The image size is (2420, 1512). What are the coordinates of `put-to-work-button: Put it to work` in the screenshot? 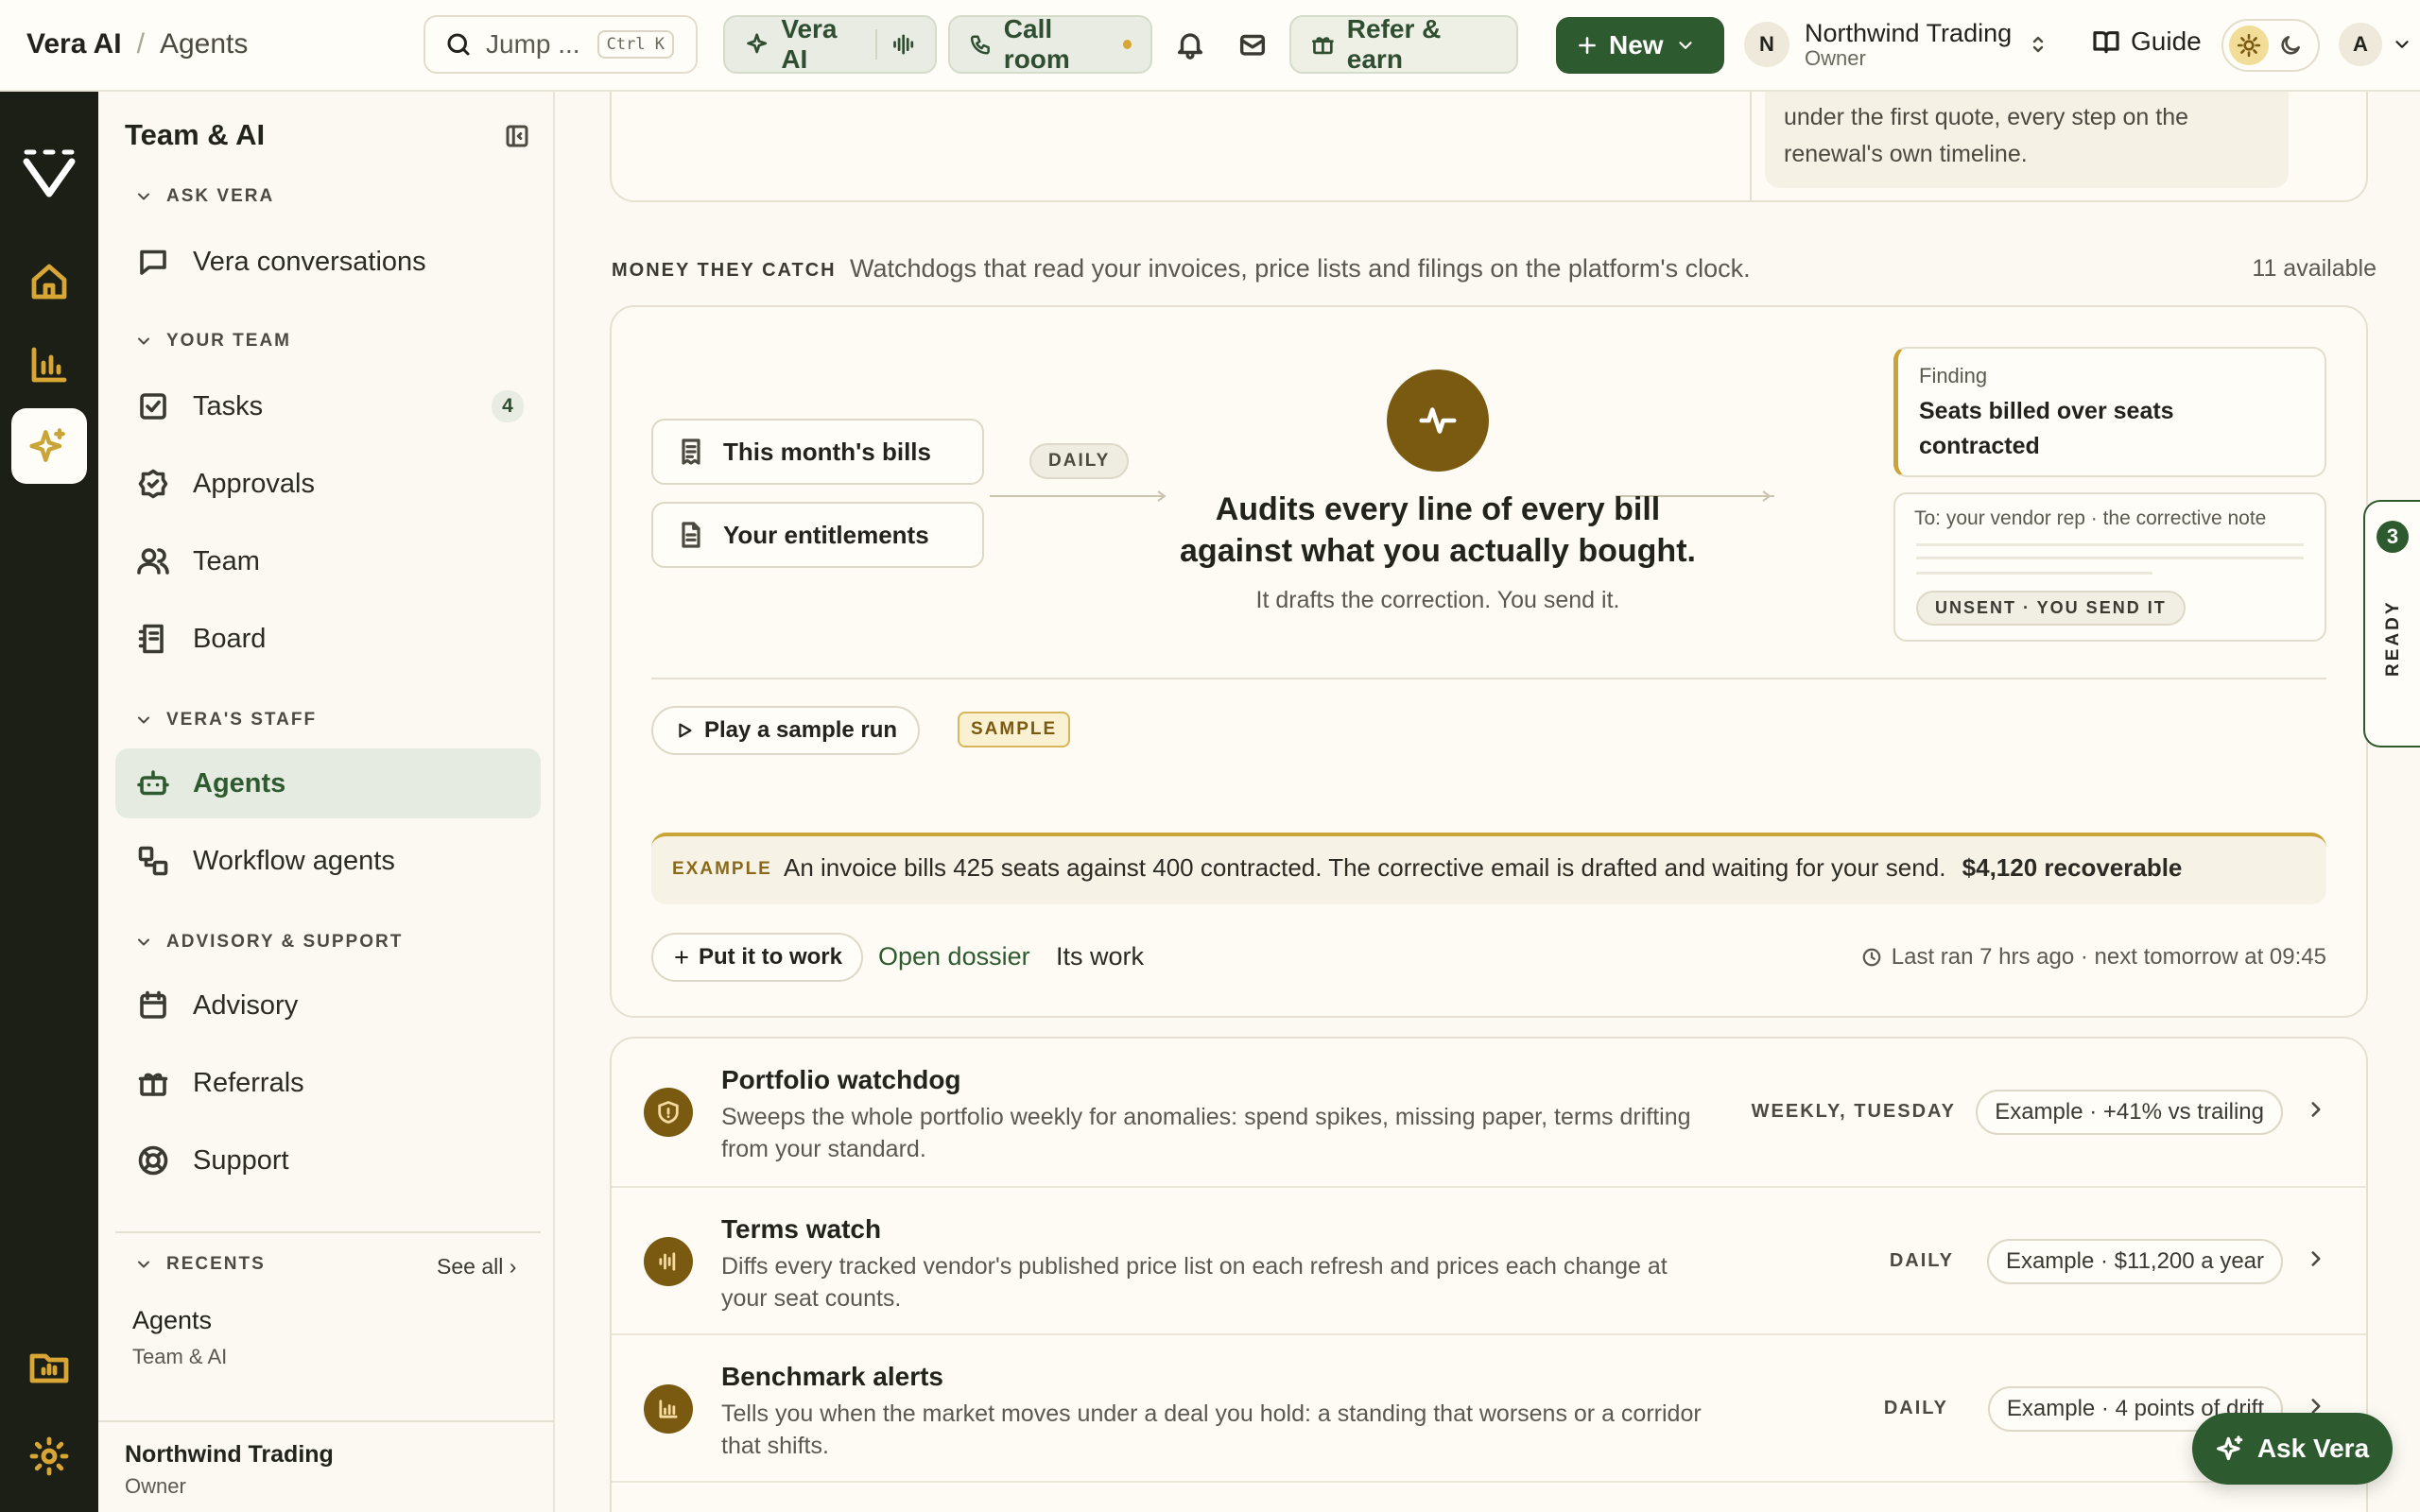 It's located at (757, 957).